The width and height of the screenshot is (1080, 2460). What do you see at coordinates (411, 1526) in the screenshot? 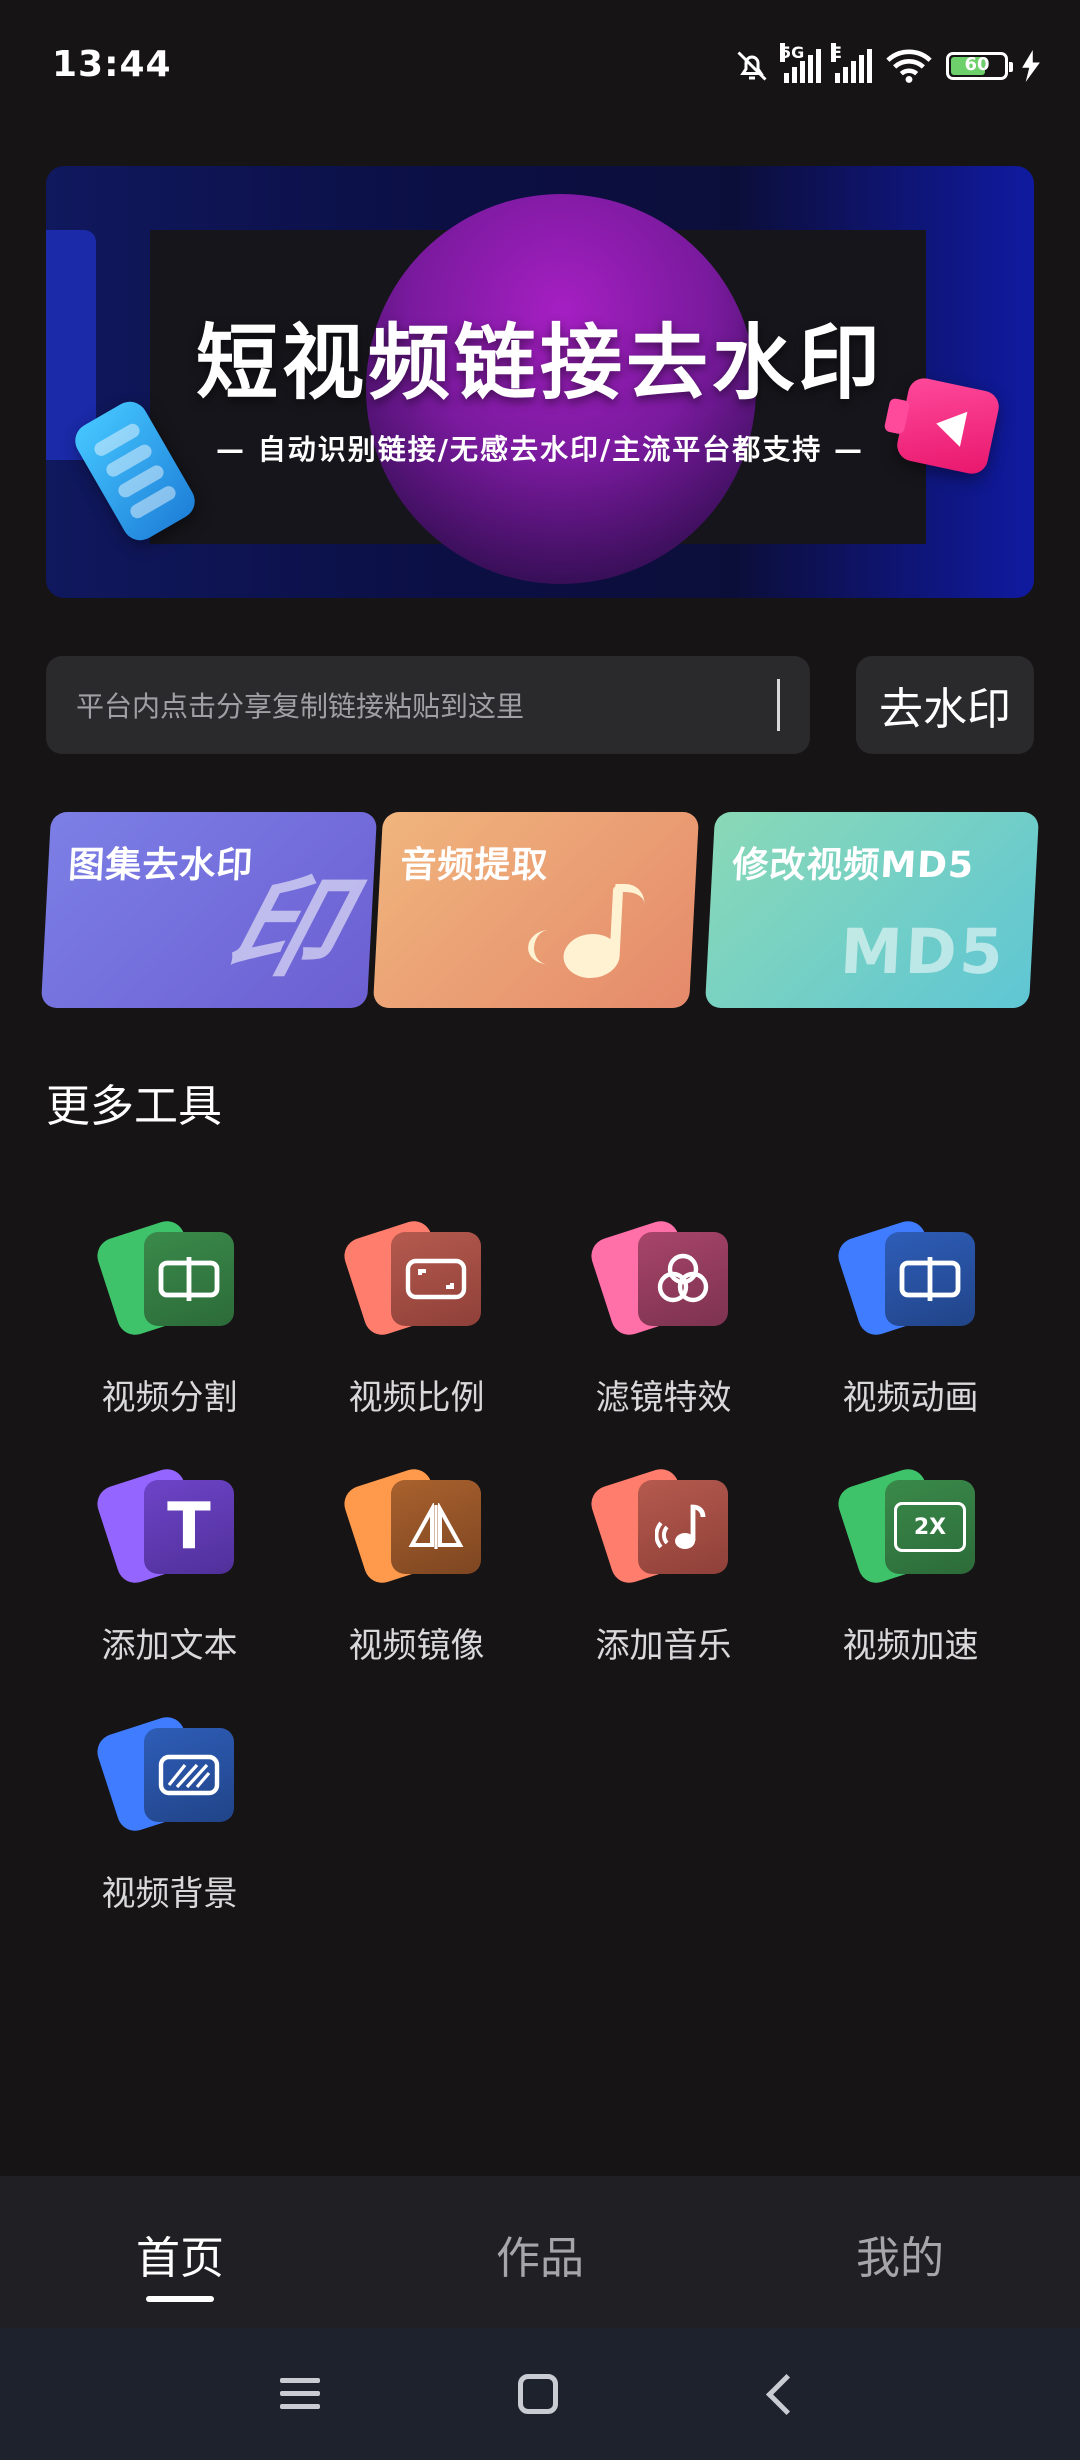
I see `mirror-icon` at bounding box center [411, 1526].